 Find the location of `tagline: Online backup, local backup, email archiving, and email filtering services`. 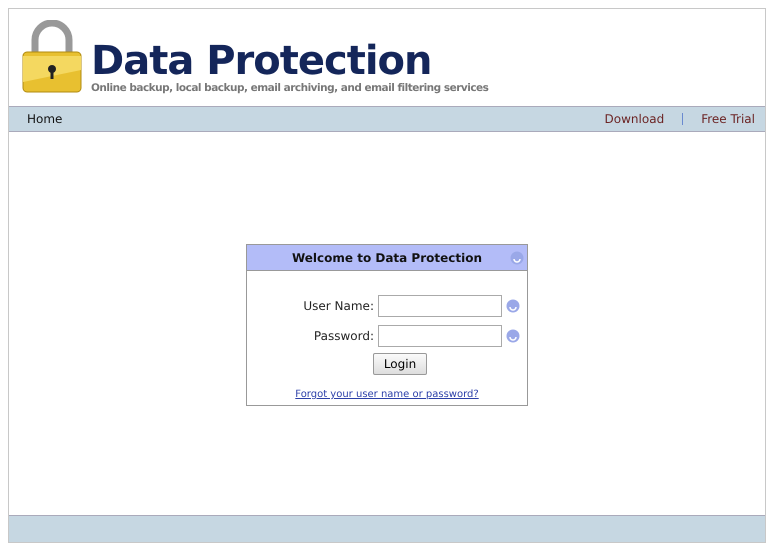

tagline: Online backup, local backup, email archiving, and email filtering services is located at coordinates (289, 88).